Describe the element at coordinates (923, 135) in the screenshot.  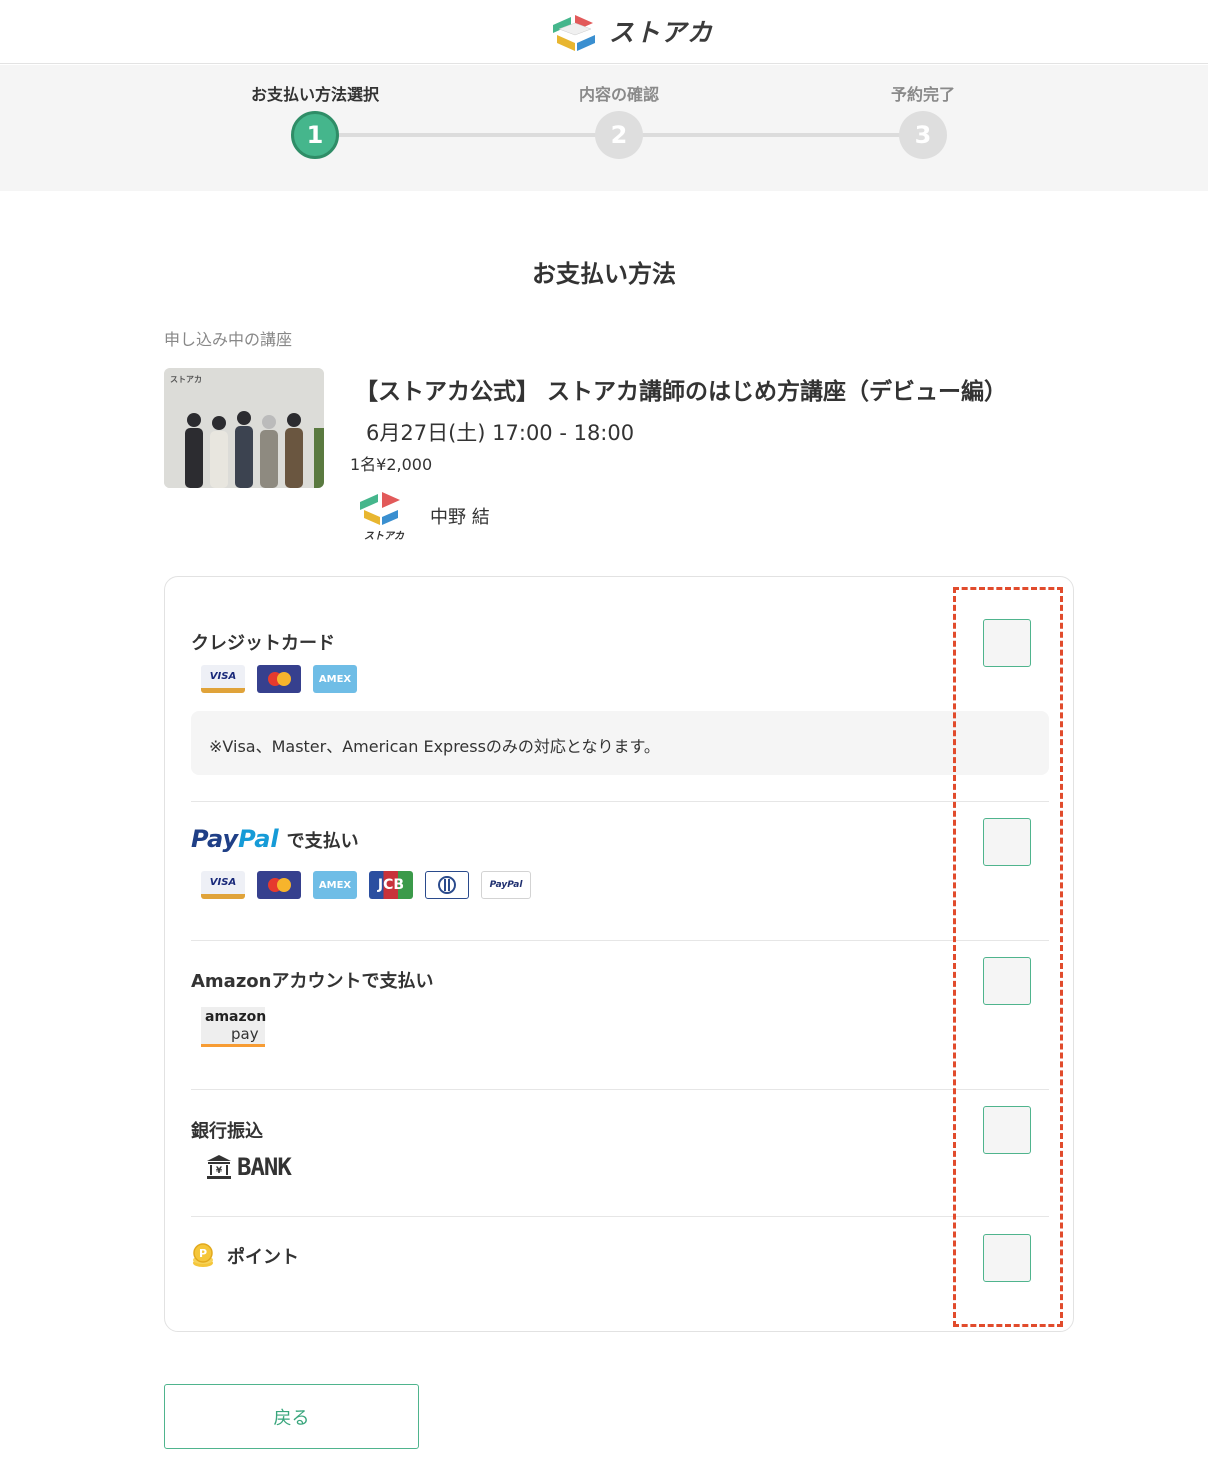
I see `step-number: 3` at that location.